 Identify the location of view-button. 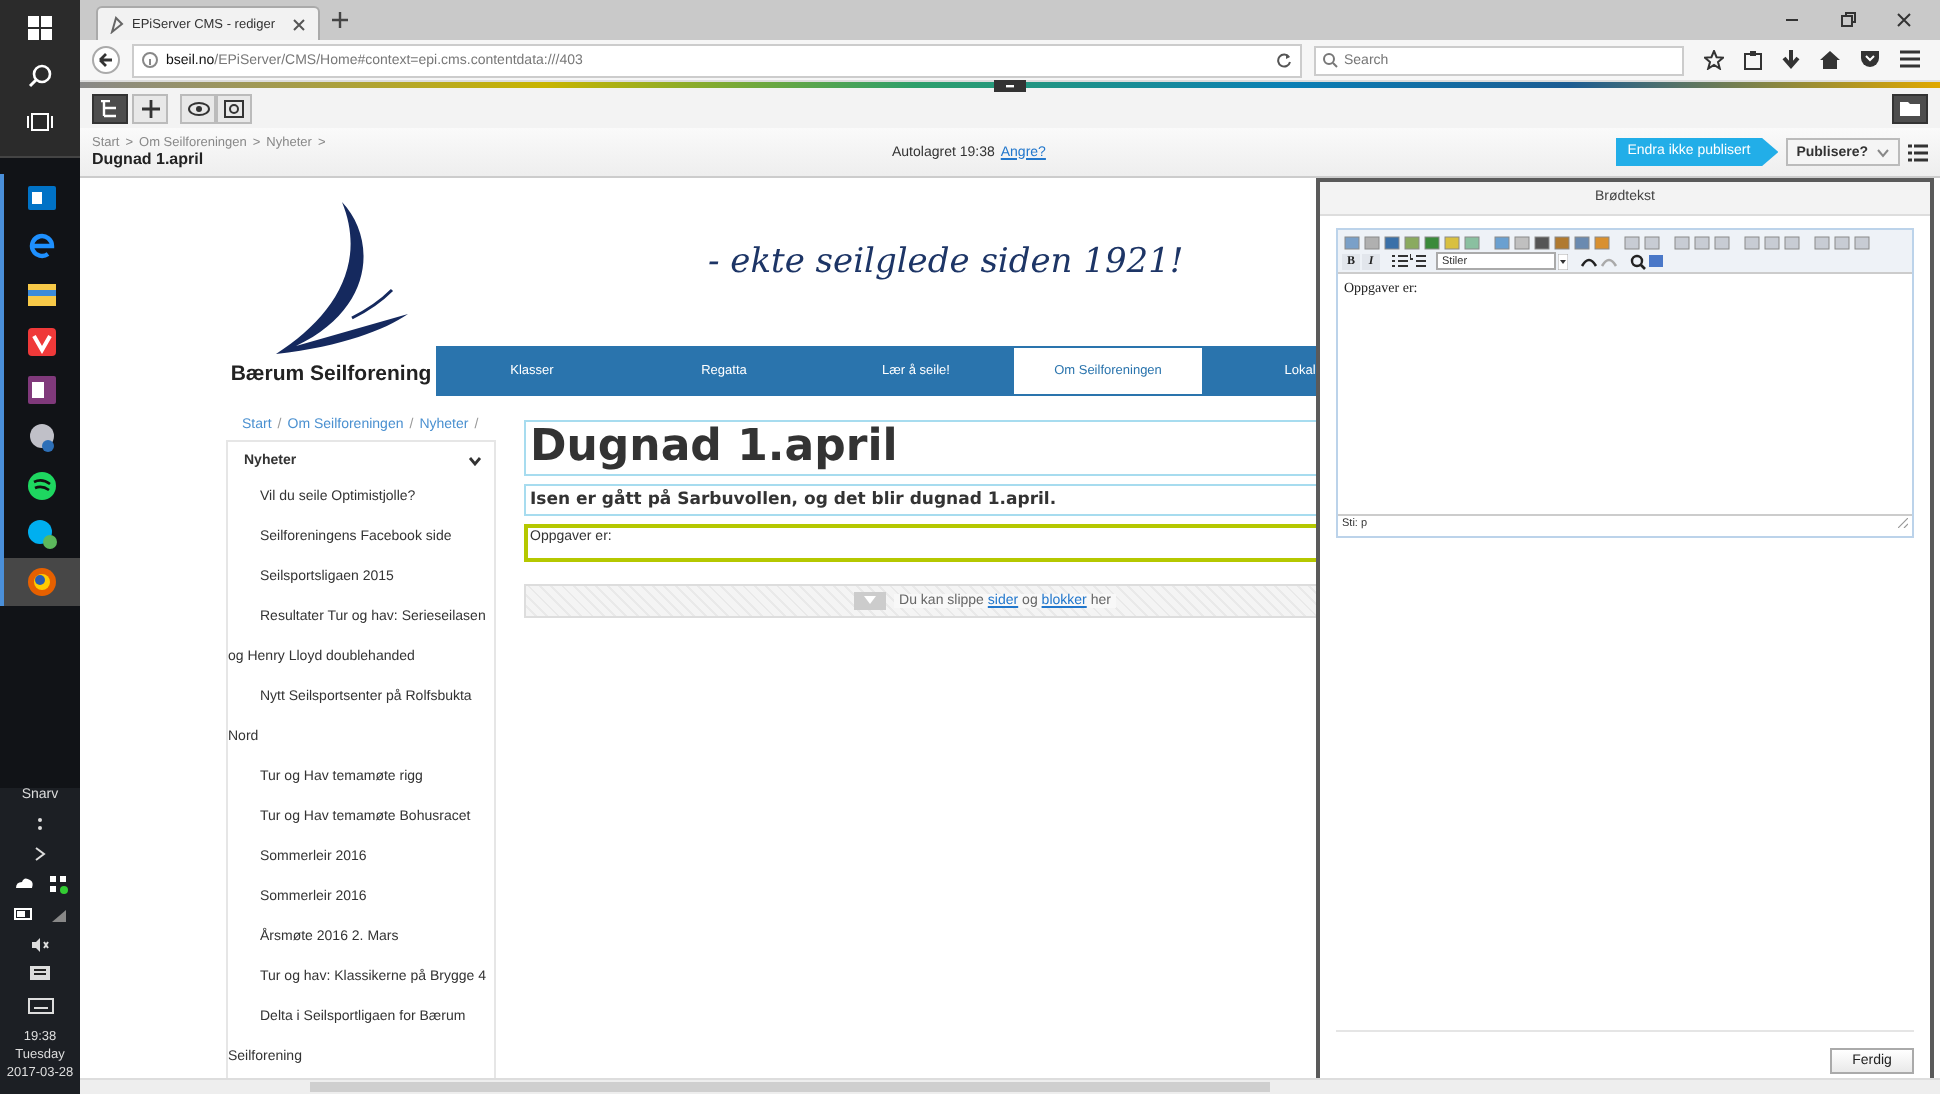
(198, 108).